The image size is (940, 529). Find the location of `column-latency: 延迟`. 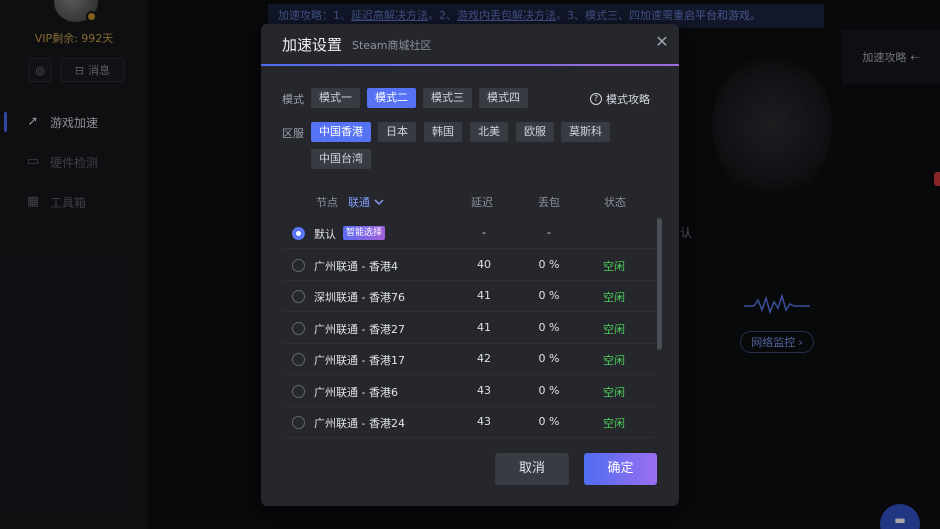

column-latency: 延迟 is located at coordinates (482, 202).